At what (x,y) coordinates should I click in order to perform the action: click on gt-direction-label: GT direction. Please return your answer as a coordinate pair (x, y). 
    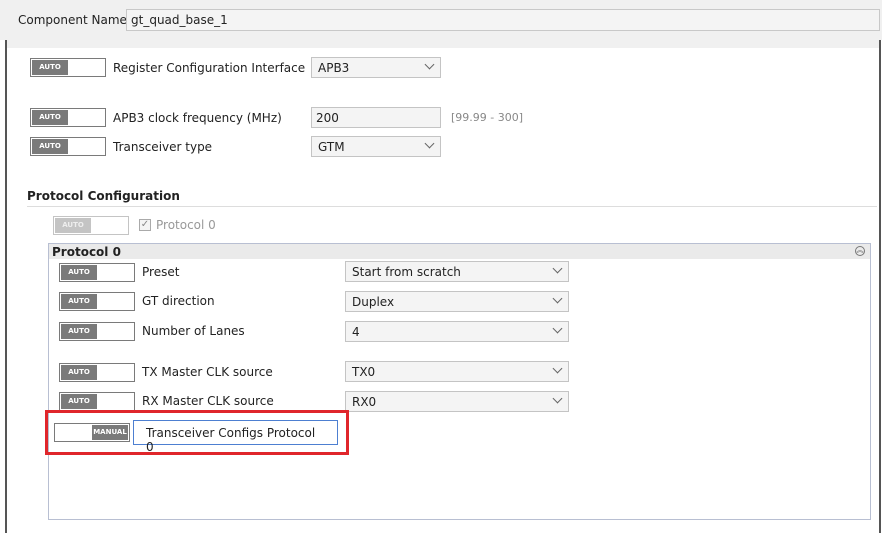
    Looking at the image, I should click on (178, 301).